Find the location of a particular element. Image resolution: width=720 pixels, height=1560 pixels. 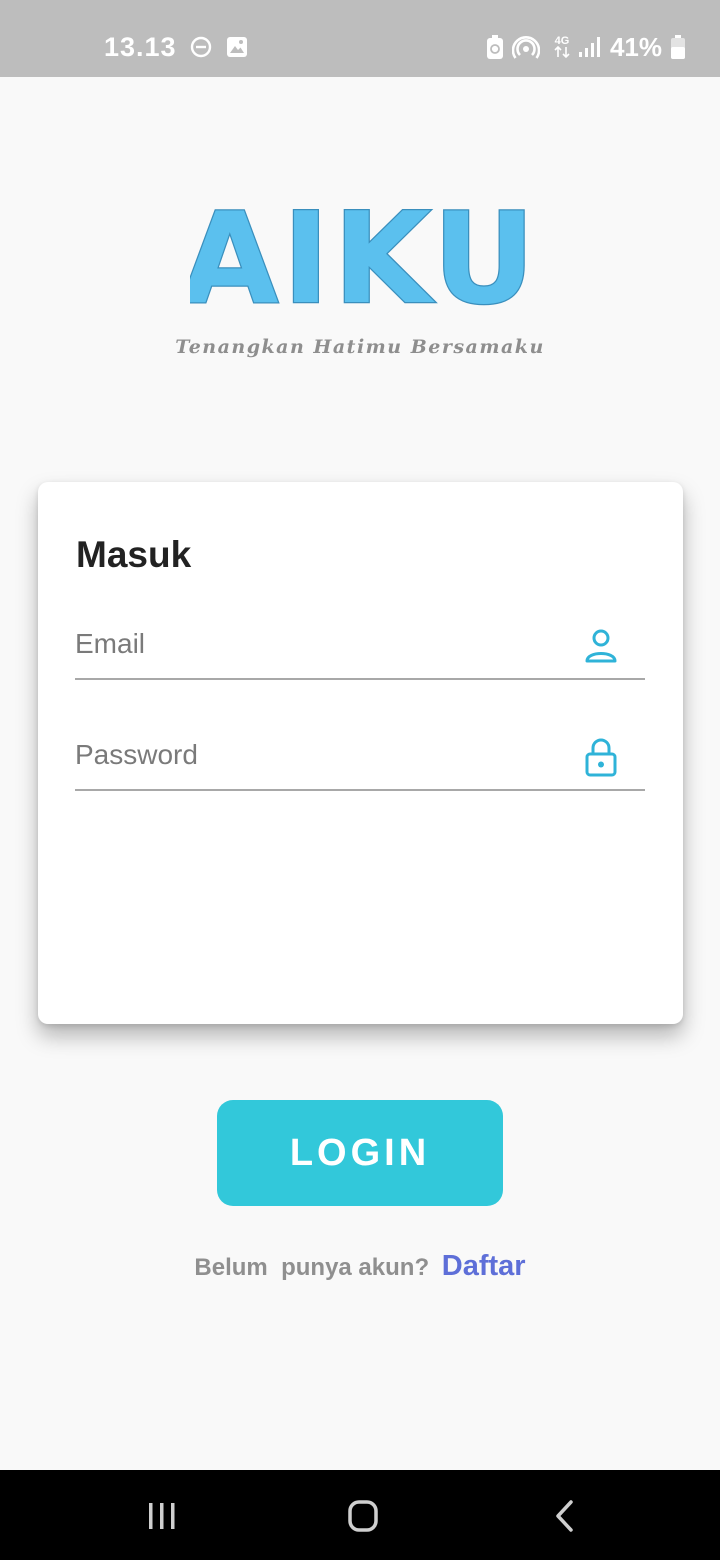

recent-apps-icon is located at coordinates (162, 1516).